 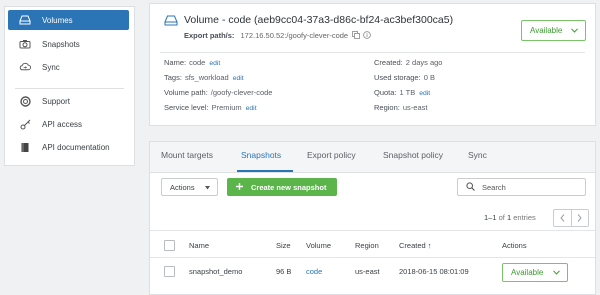 I want to click on search-icon, so click(x=470, y=187).